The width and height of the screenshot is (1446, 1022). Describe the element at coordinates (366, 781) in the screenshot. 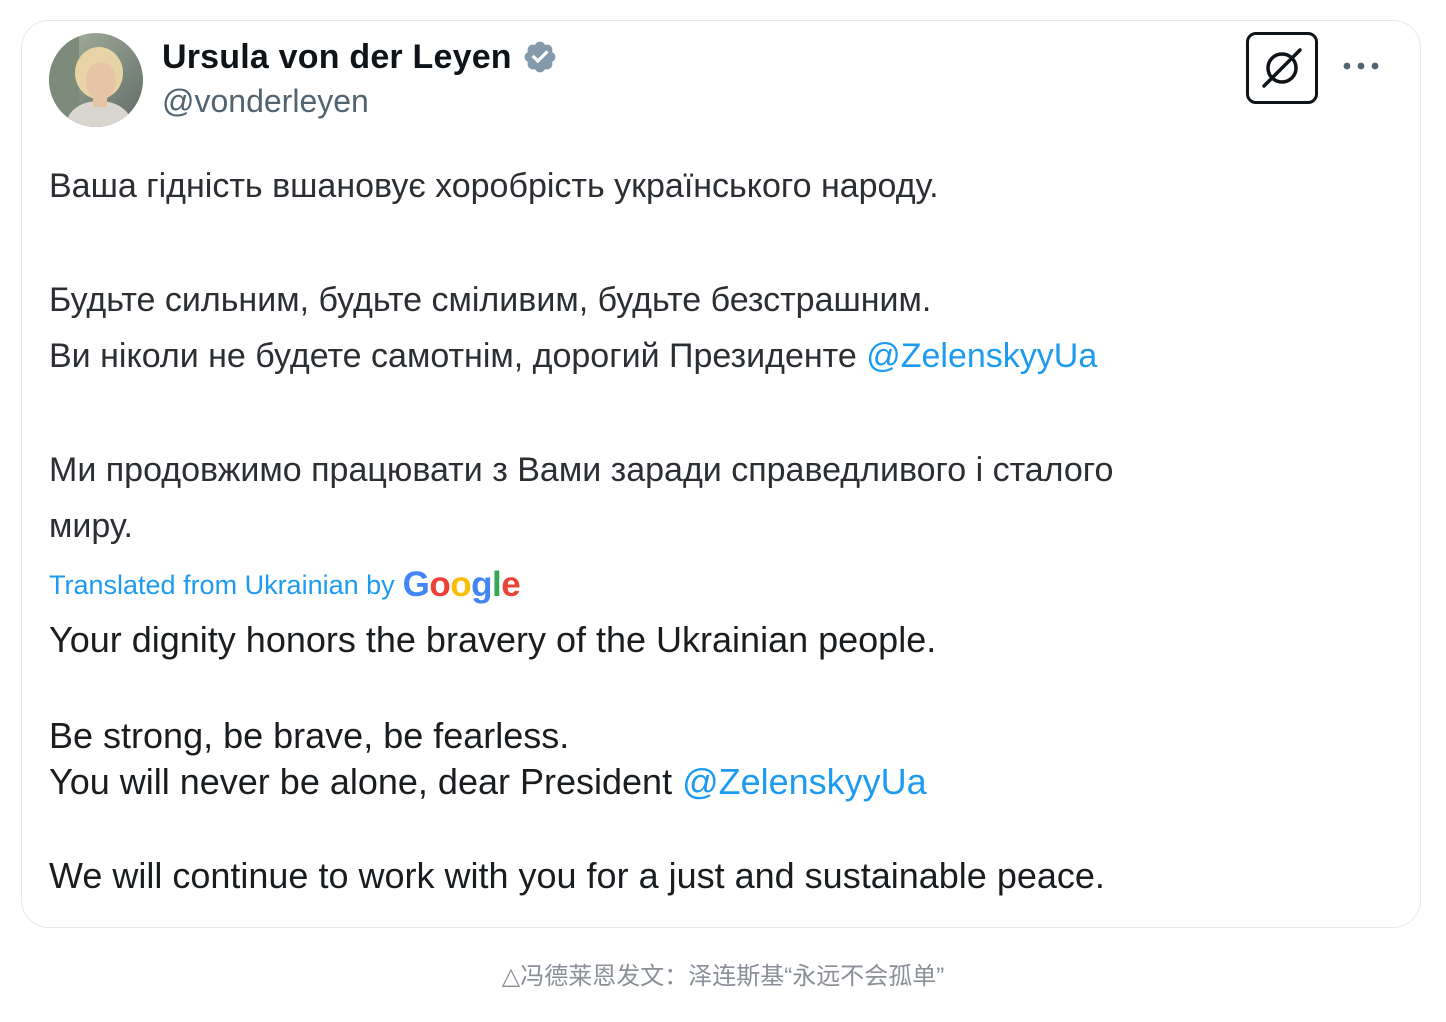

I see `translated-line-3-text: You will never be alone, dear President` at that location.